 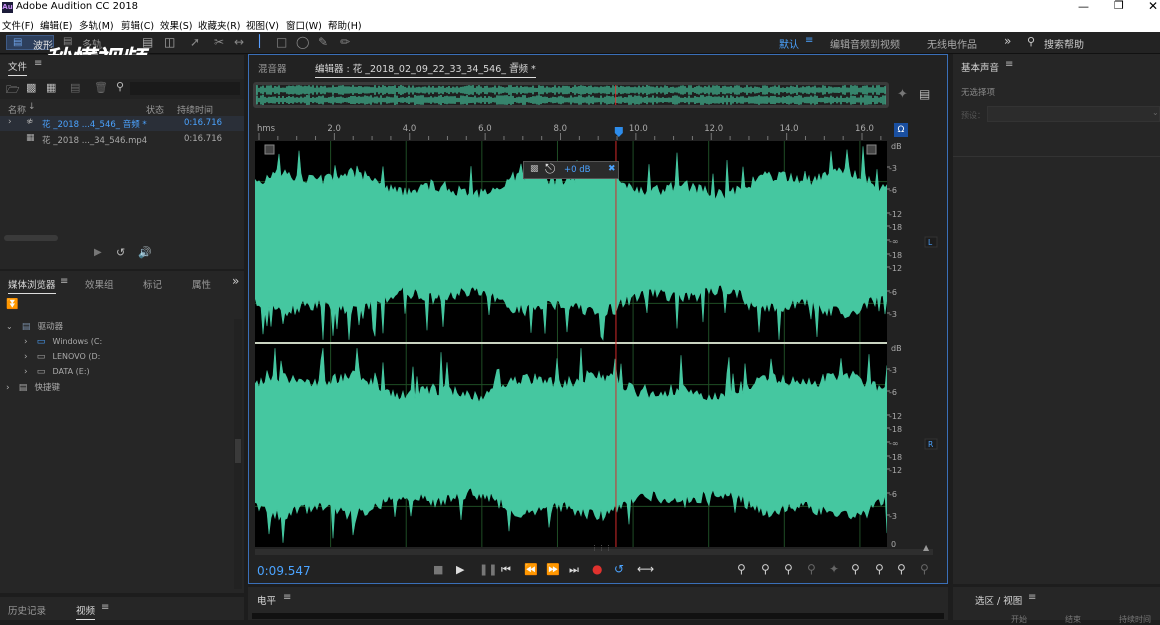 I want to click on zoom-in-amplitude-icon: ⚲, so click(x=741, y=569).